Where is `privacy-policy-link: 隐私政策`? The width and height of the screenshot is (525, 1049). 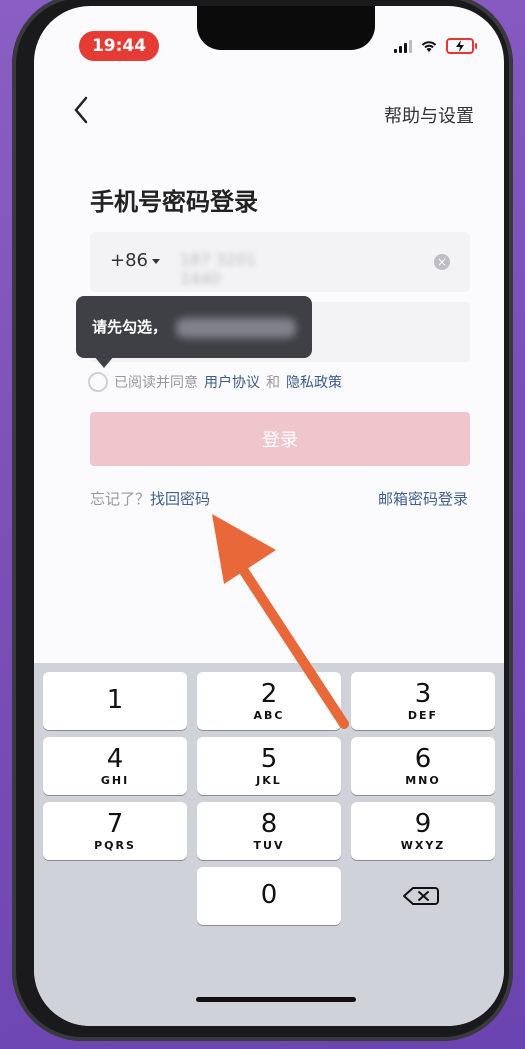 privacy-policy-link: 隐私政策 is located at coordinates (314, 382).